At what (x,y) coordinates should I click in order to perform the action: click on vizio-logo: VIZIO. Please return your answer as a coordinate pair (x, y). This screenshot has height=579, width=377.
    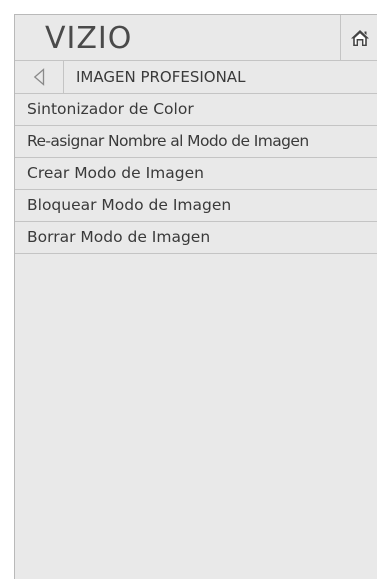
    Looking at the image, I should click on (89, 38).